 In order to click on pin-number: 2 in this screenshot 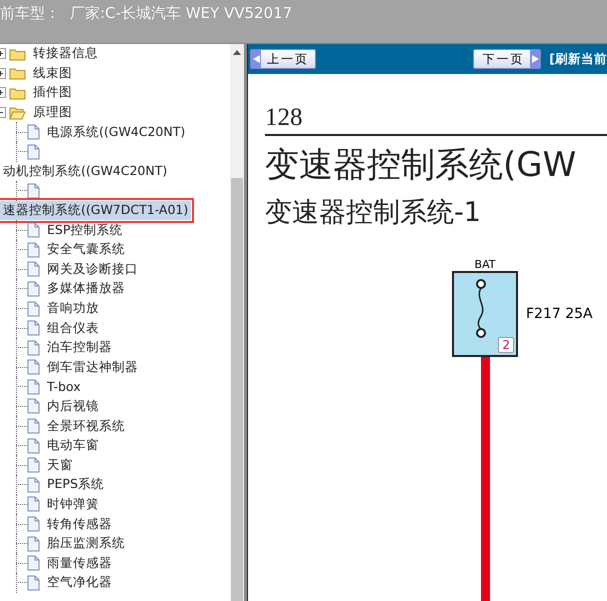, I will do `click(506, 345)`.